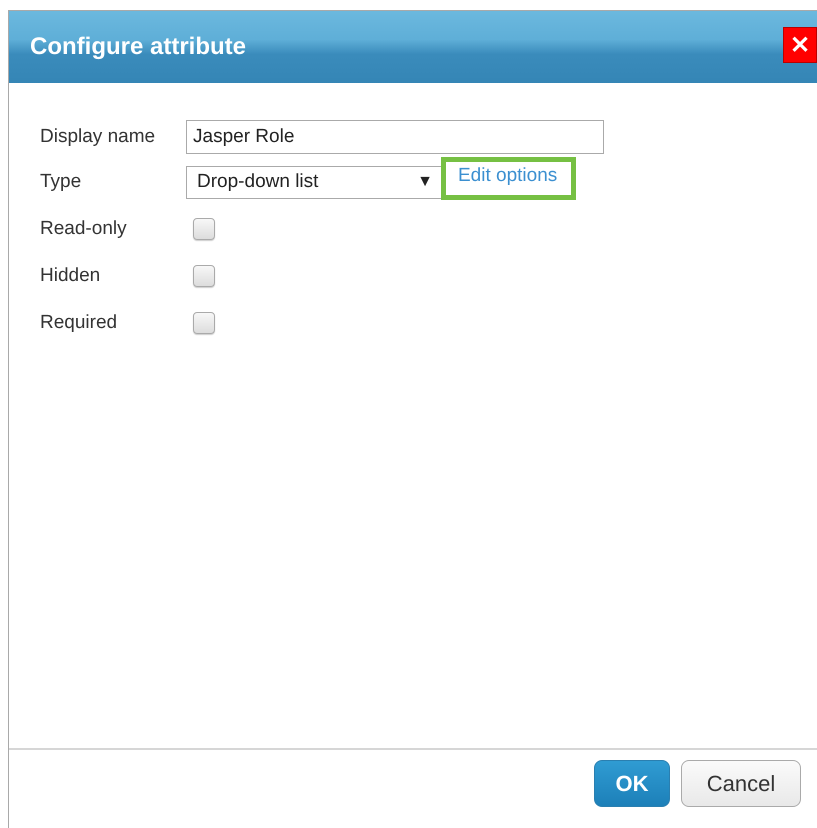 This screenshot has height=828, width=817. I want to click on type-dropdown: Drop-down list ▼, so click(314, 182).